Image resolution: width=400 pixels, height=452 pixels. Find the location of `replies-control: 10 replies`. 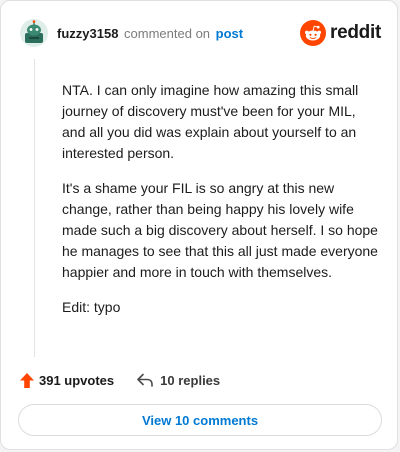

replies-control: 10 replies is located at coordinates (178, 380).